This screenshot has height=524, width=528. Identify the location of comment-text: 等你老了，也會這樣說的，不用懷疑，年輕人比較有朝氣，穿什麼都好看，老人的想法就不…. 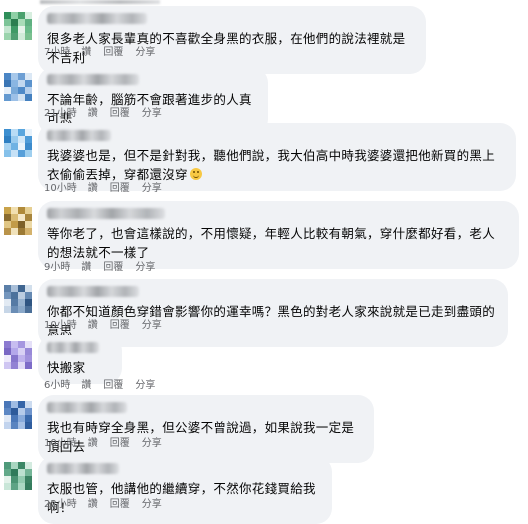
(271, 243).